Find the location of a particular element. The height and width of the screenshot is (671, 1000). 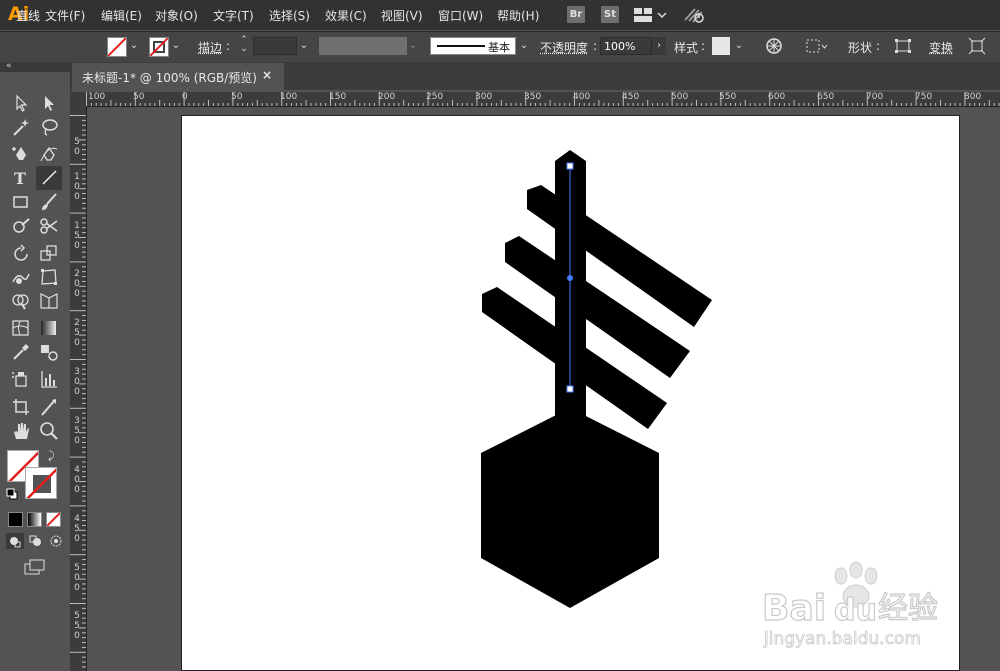

watermark-url: jingyan.baidu.com is located at coordinates (842, 639).